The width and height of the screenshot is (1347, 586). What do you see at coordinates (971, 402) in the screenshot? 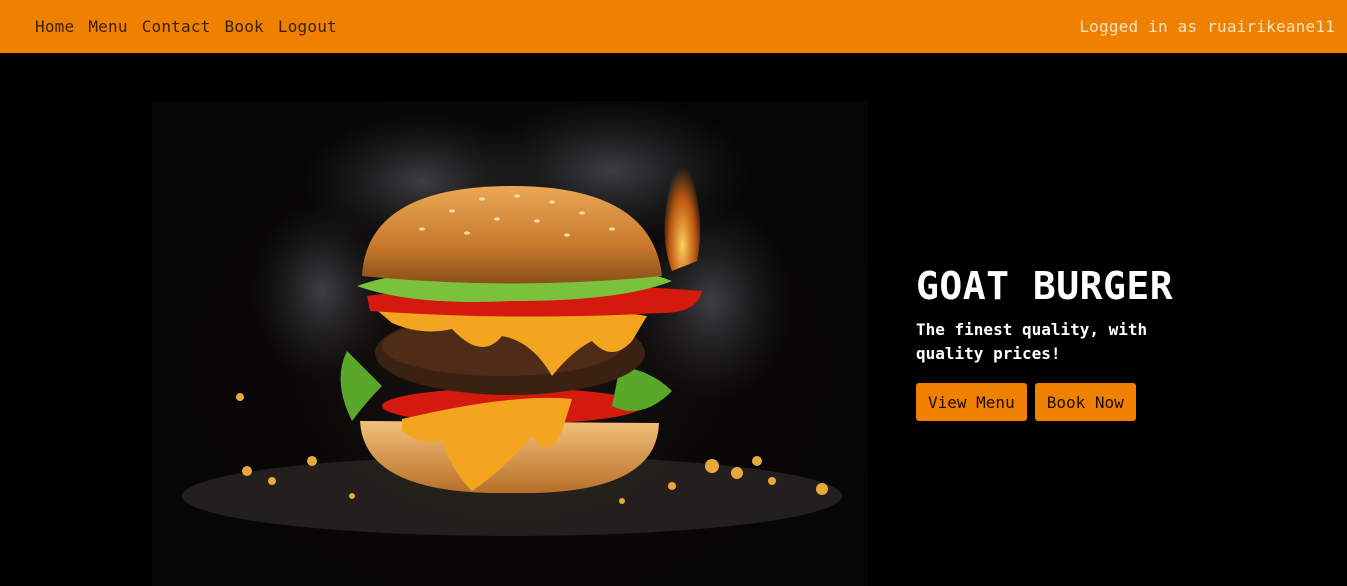
I see `view-menu-button: View Menu` at bounding box center [971, 402].